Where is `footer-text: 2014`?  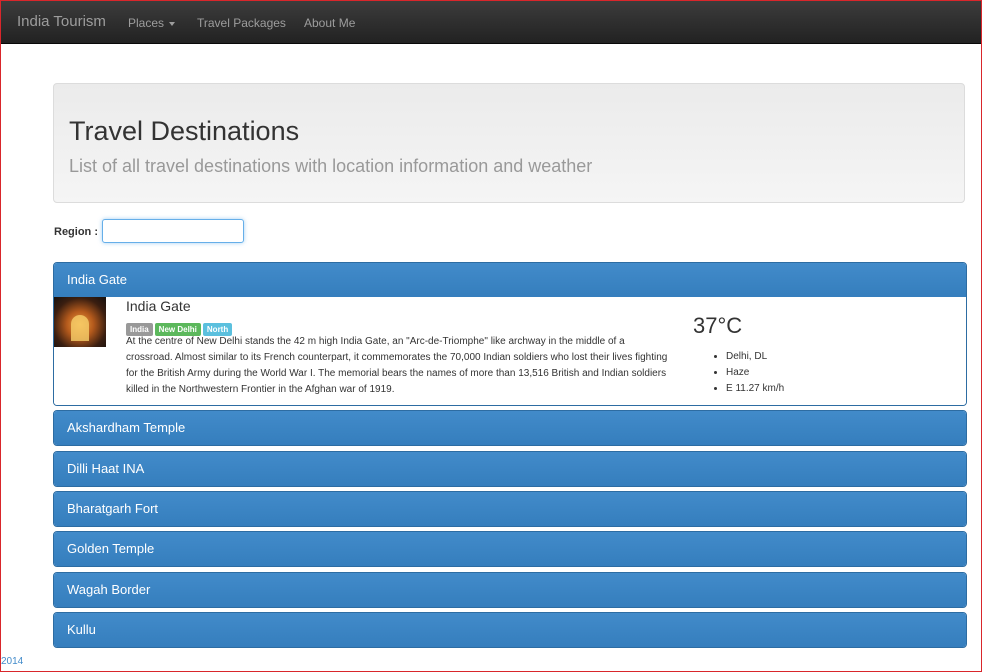 footer-text: 2014 is located at coordinates (12, 661).